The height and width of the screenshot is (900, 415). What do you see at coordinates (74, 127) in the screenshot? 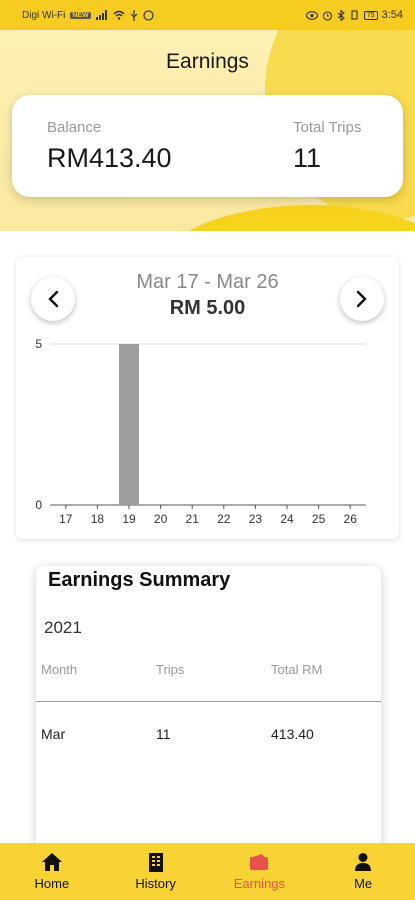
I see `balance-label: Balance` at bounding box center [74, 127].